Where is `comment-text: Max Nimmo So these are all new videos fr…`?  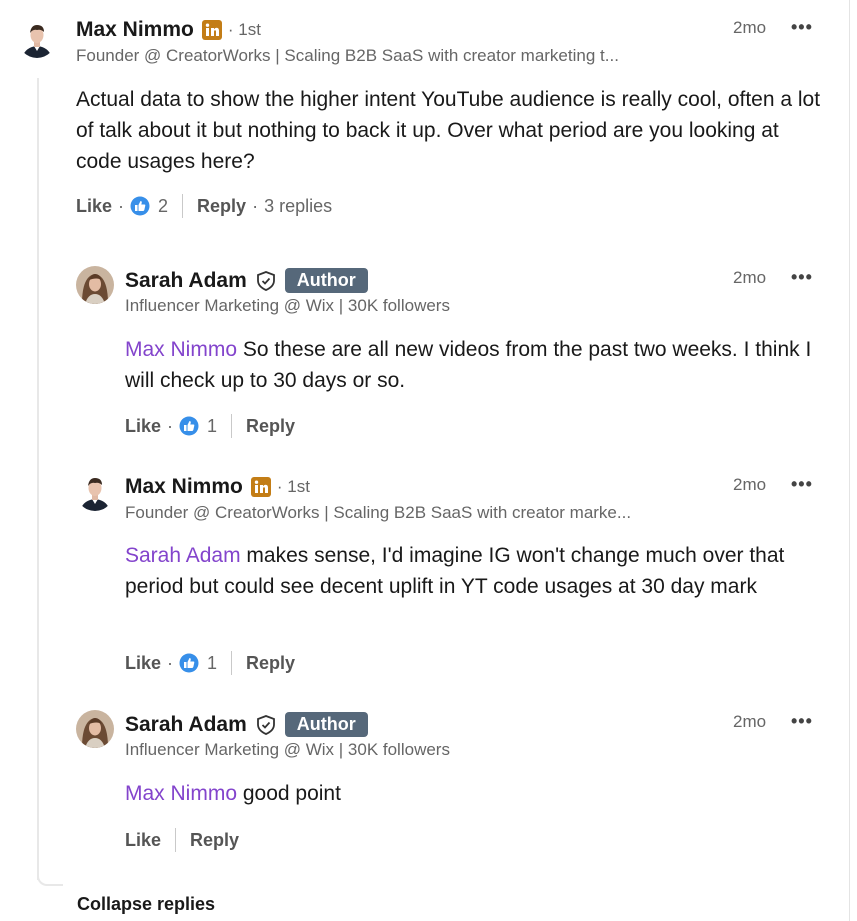 comment-text: Max Nimmo So these are all new videos fr… is located at coordinates (470, 365).